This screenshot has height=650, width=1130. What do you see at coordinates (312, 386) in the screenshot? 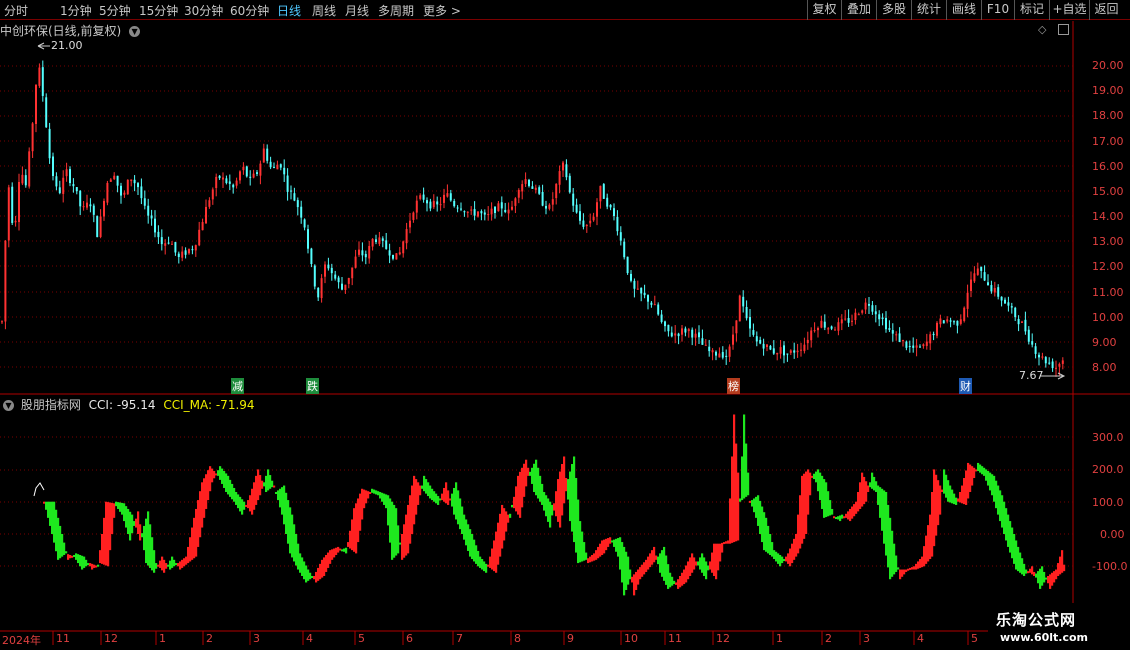
I see `event-marker-drop: 跌` at bounding box center [312, 386].